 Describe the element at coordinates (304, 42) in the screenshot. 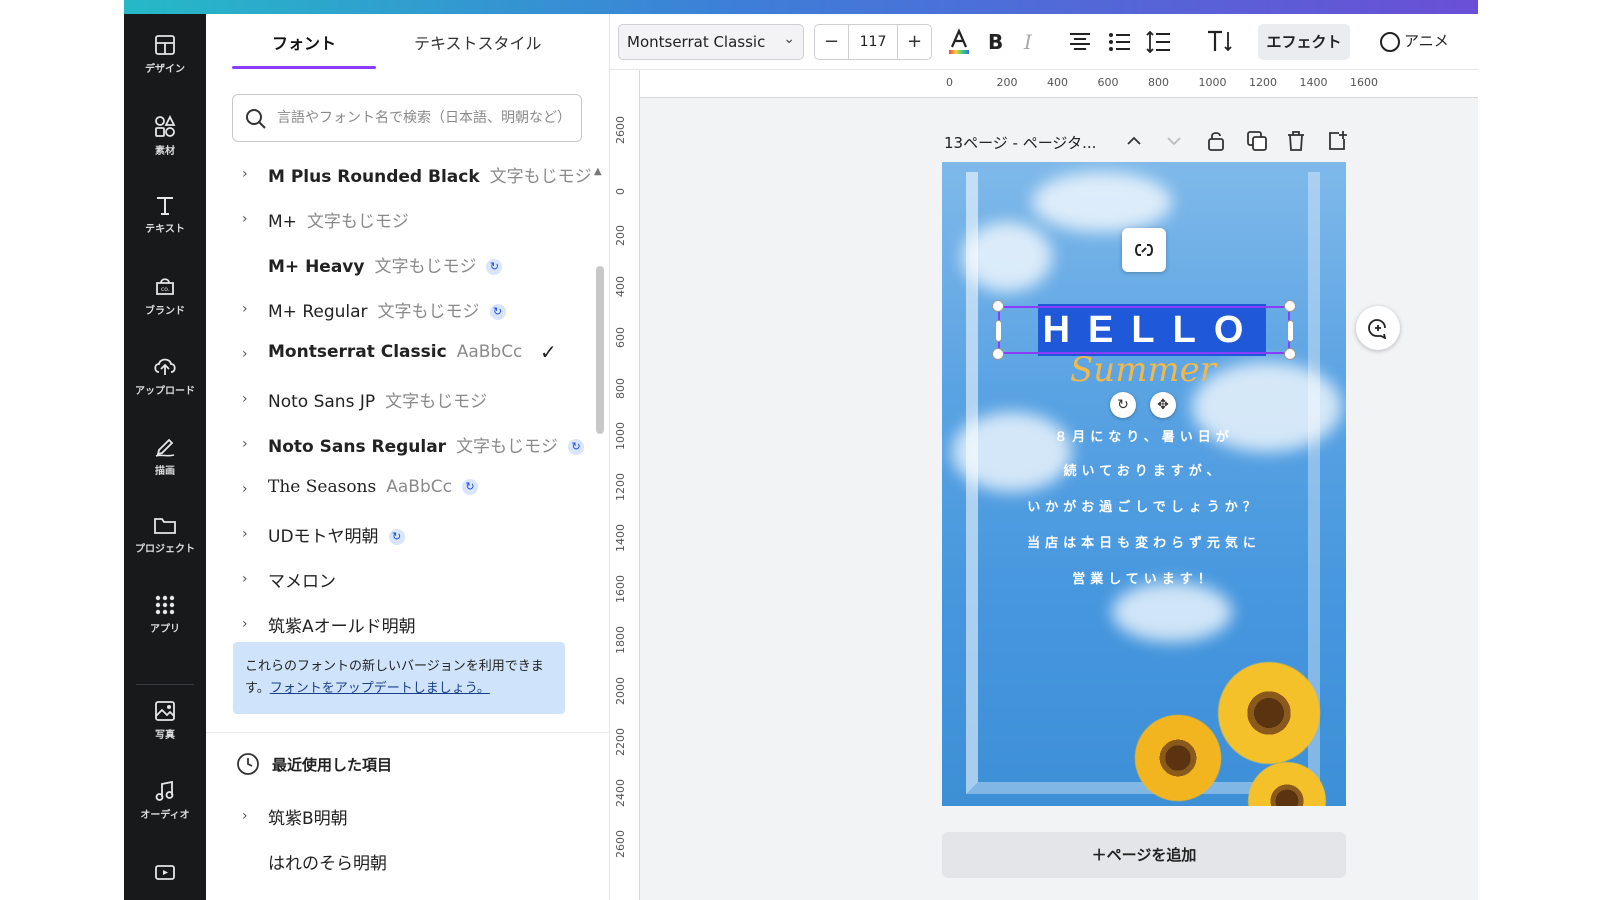

I see `tab-font: フォント` at that location.